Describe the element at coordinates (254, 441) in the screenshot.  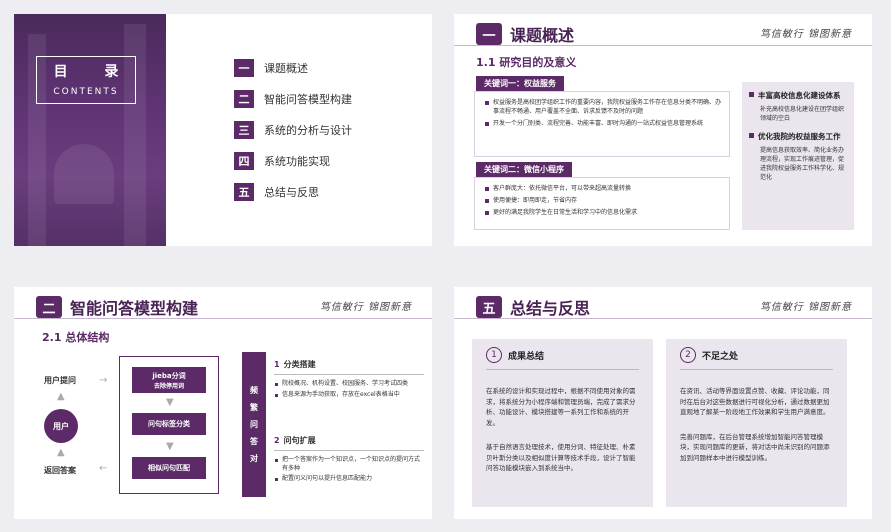
I see `vbar-char: 答` at that location.